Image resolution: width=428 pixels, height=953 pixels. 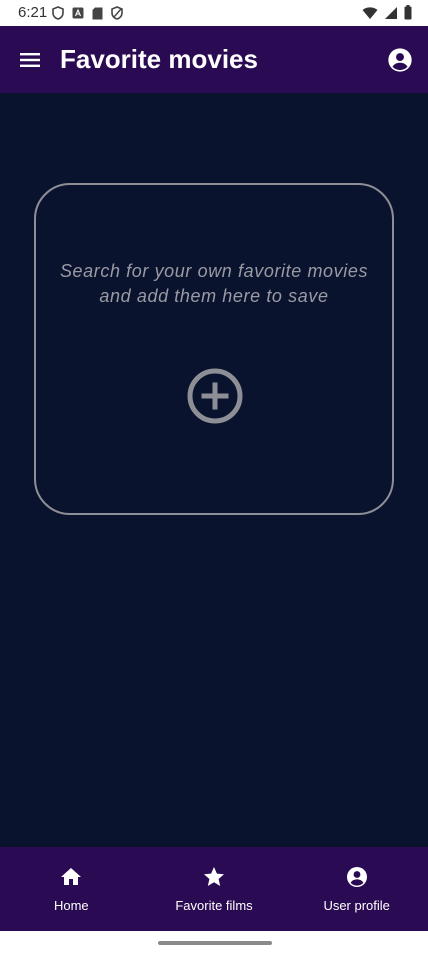 What do you see at coordinates (78, 13) in the screenshot?
I see `a-square-icon` at bounding box center [78, 13].